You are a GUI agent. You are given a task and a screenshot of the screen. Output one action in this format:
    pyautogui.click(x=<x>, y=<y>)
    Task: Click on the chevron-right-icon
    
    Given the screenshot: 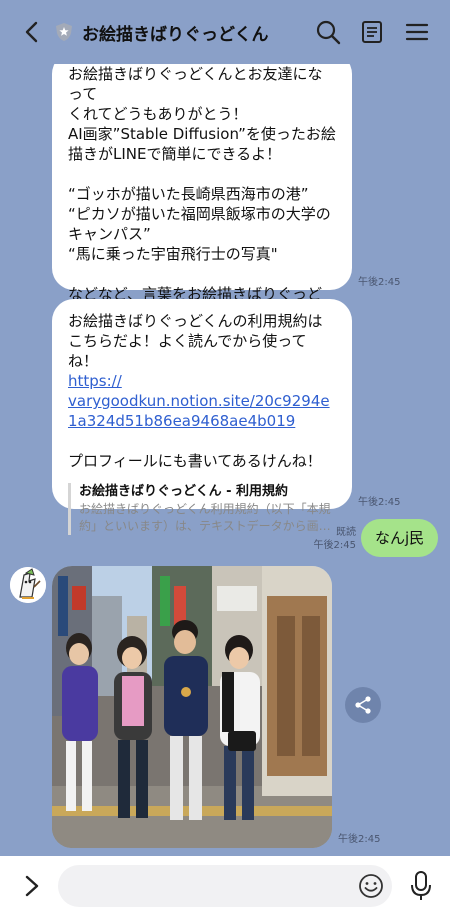 What is the action you would take?
    pyautogui.click(x=32, y=886)
    